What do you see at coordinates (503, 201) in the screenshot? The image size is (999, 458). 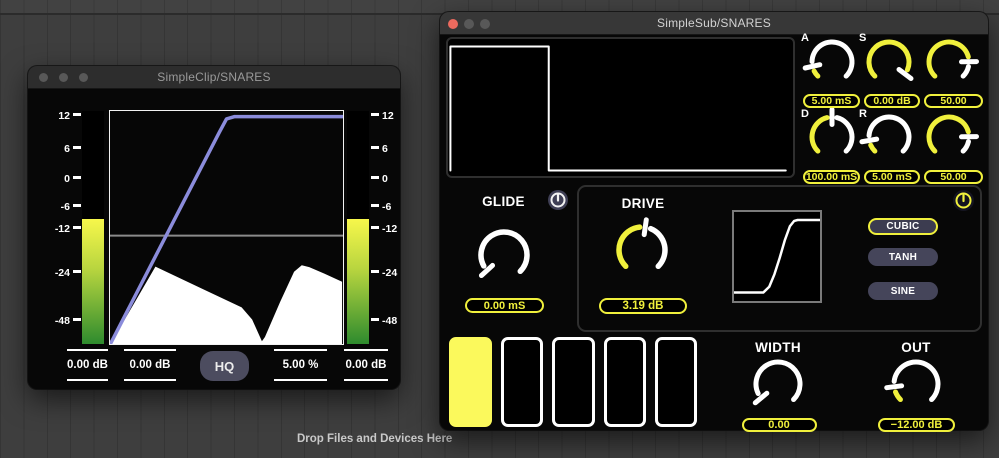 I see `glide-label: GLIDE` at bounding box center [503, 201].